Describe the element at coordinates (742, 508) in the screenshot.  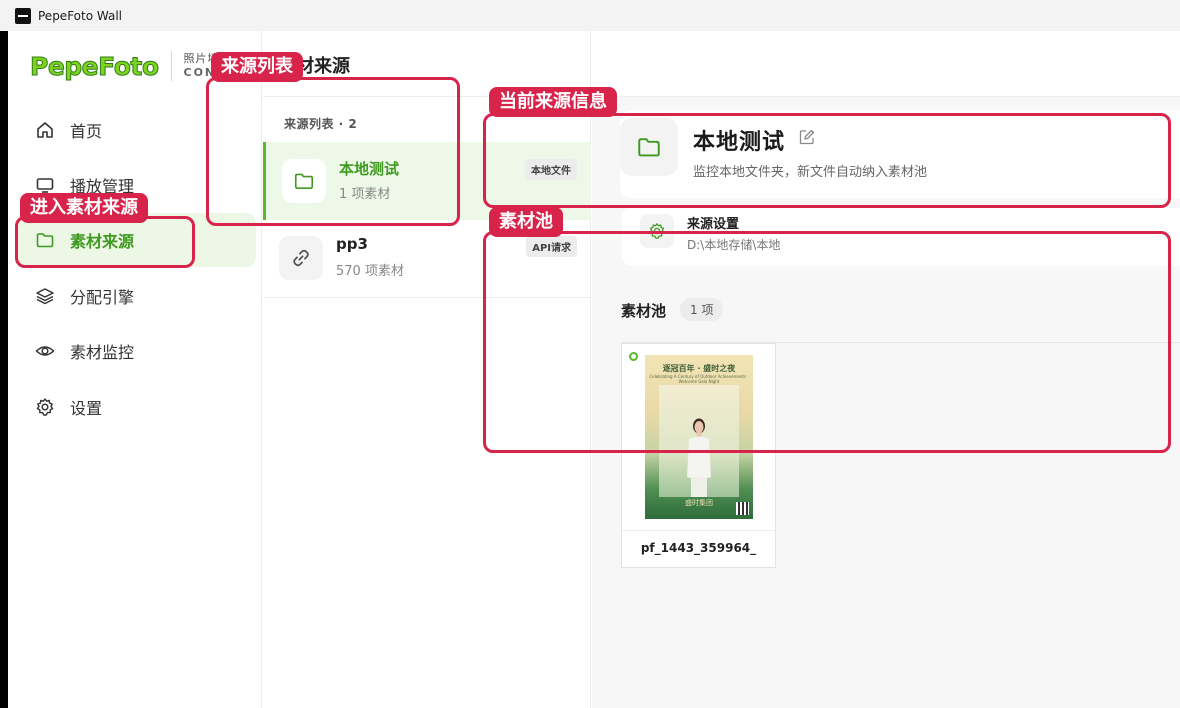
I see `qr-code-icon` at that location.